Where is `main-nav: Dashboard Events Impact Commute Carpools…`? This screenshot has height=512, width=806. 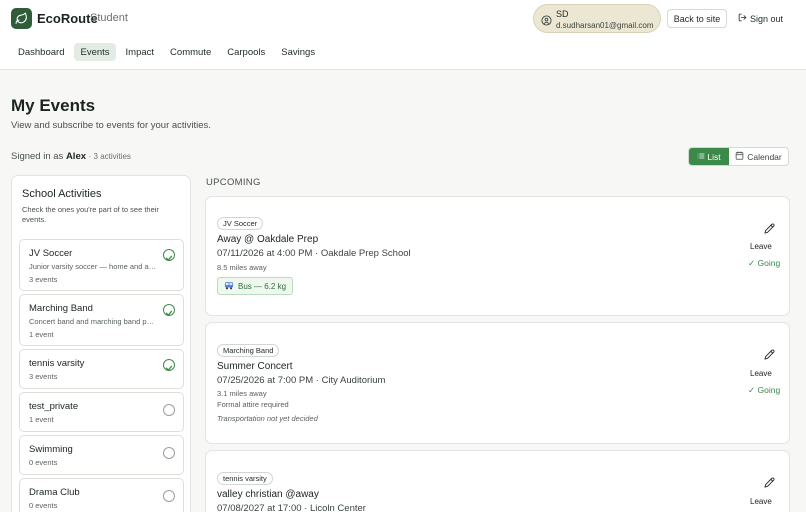 main-nav: Dashboard Events Impact Commute Carpools… is located at coordinates (168, 52).